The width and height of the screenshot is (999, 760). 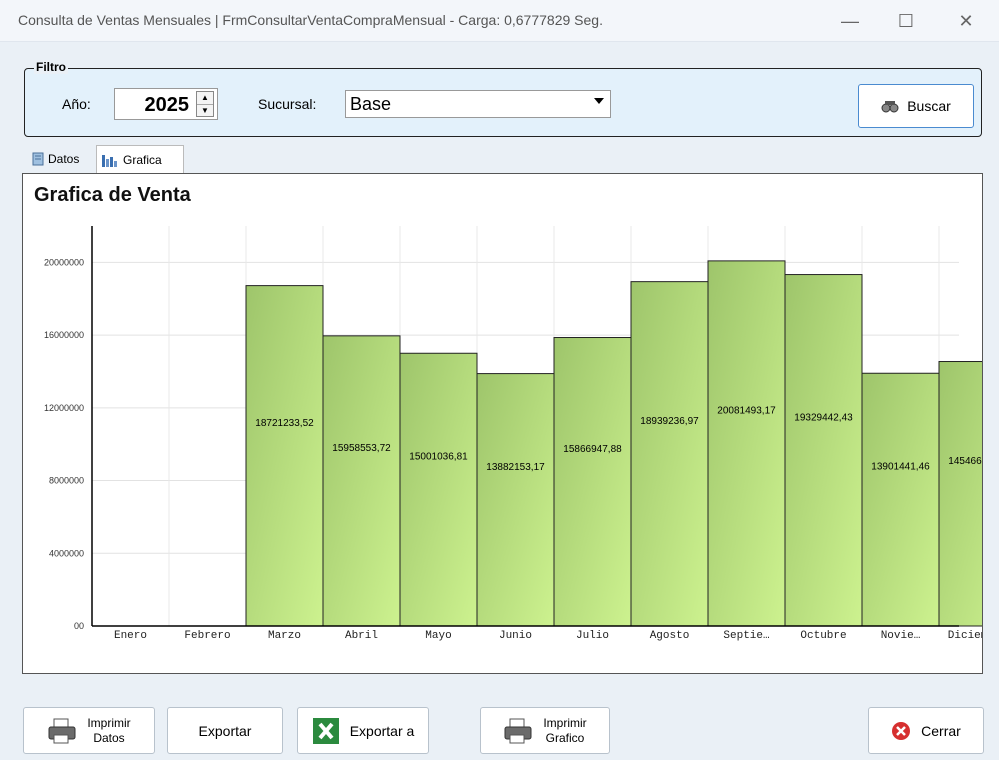 I want to click on excel-icon, so click(x=325, y=730).